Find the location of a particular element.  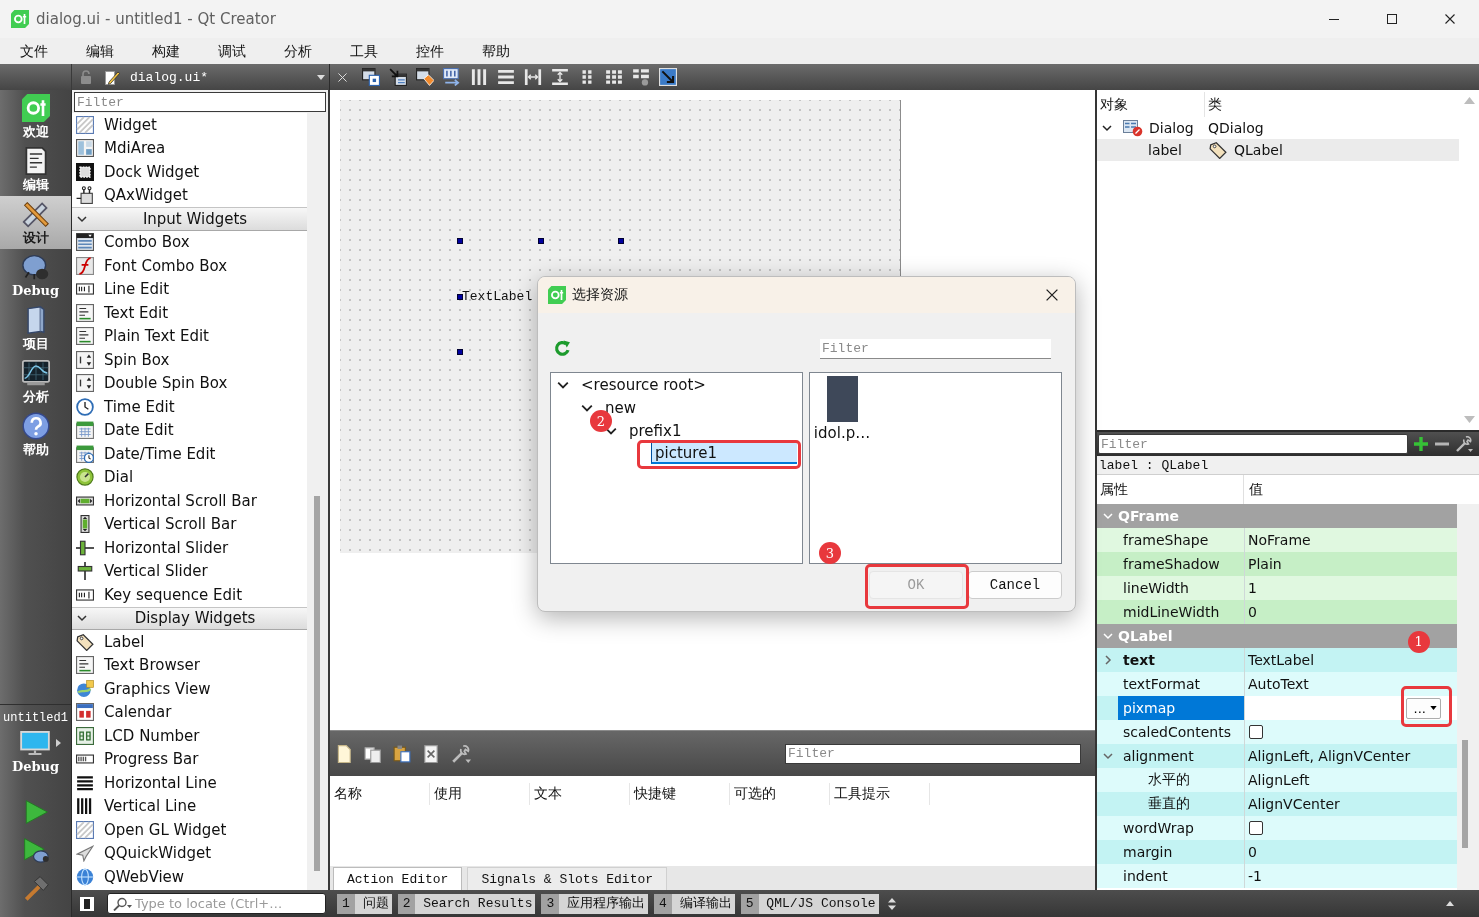

property-name: textFormat is located at coordinates (1181, 684).